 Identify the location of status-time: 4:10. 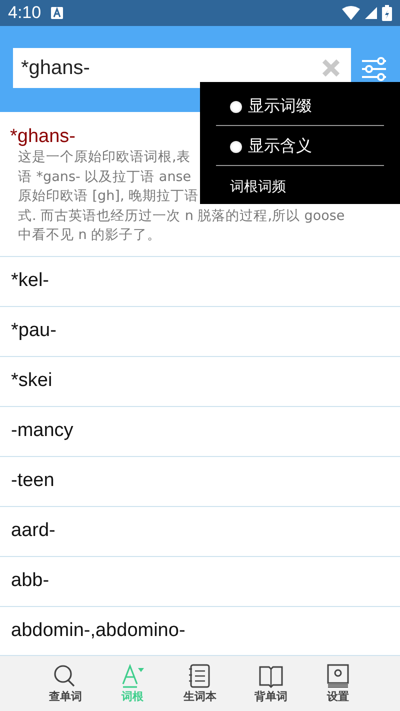
(25, 13).